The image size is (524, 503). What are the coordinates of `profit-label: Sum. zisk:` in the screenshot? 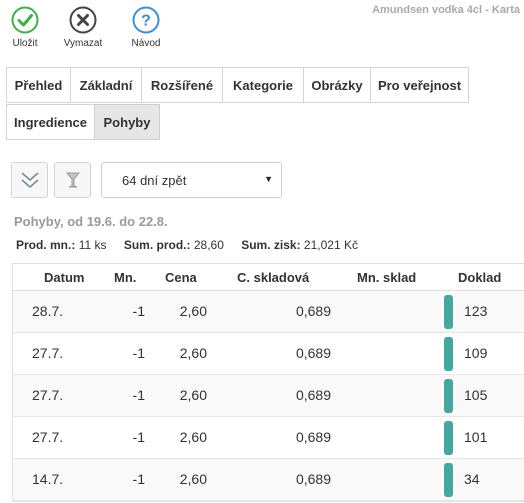 It's located at (271, 245).